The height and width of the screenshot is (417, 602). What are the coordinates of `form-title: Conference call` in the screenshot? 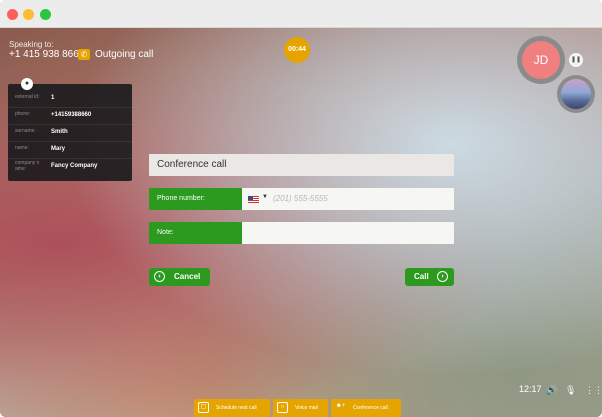 It's located at (301, 165).